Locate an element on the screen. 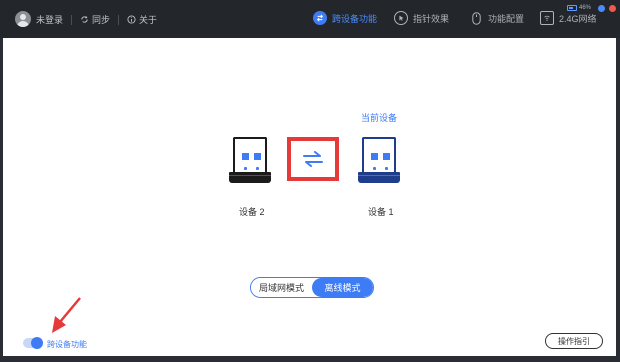  about-button: 关于 is located at coordinates (142, 19).